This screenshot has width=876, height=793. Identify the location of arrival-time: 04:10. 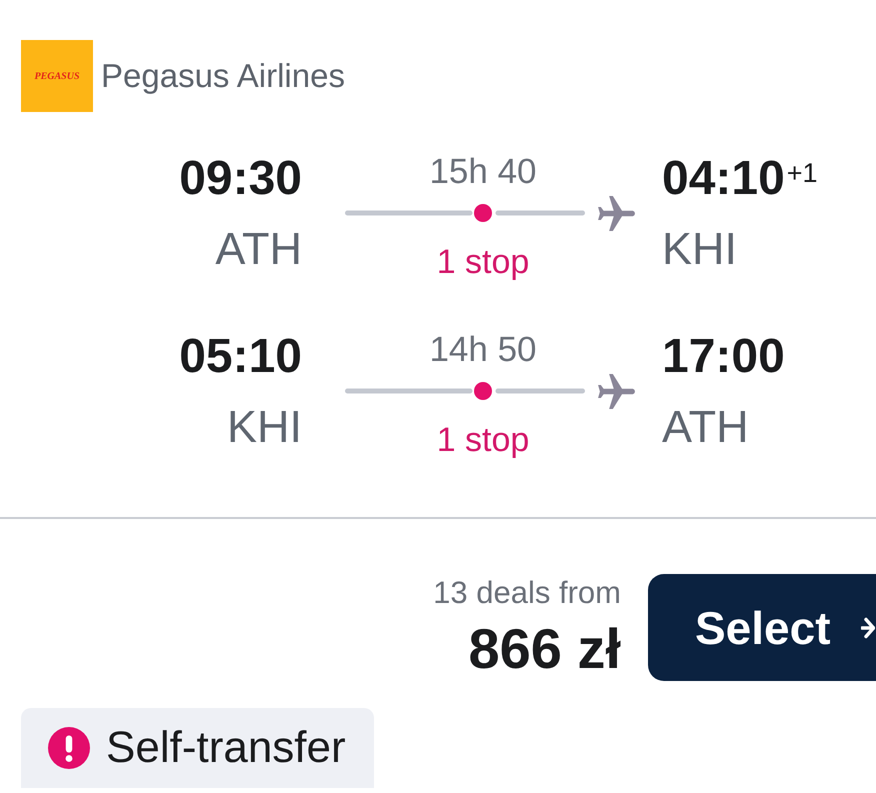
(723, 179).